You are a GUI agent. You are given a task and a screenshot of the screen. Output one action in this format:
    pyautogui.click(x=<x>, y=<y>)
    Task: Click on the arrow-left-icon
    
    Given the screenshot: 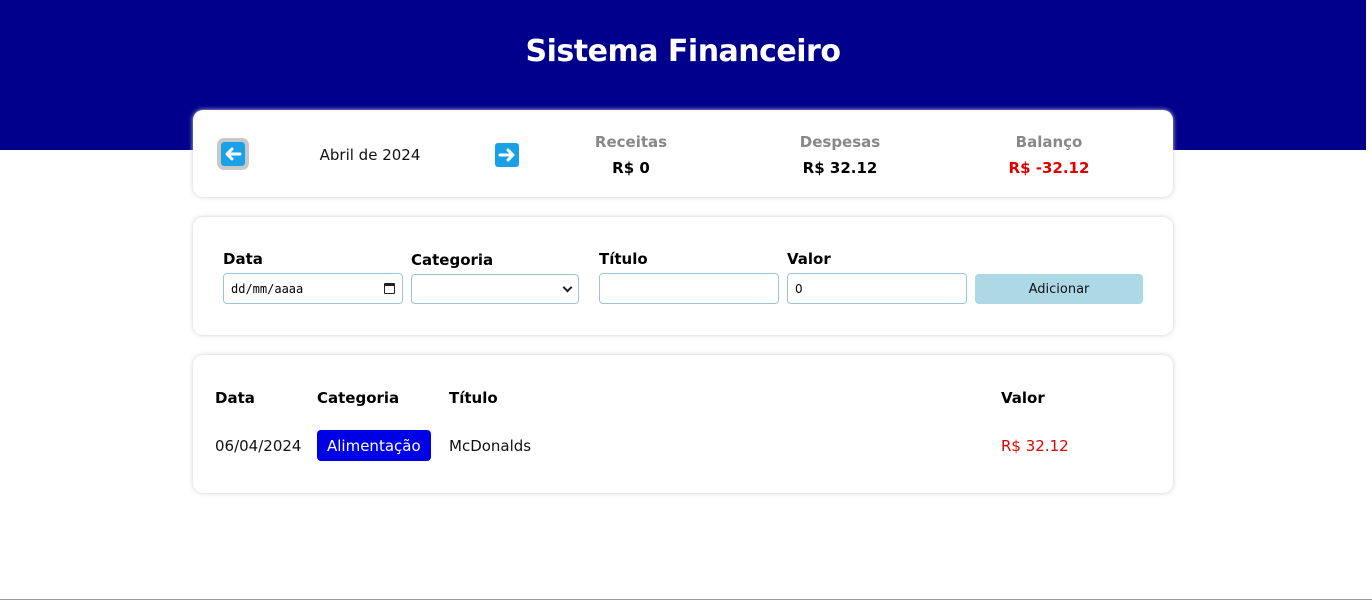 What is the action you would take?
    pyautogui.click(x=233, y=154)
    